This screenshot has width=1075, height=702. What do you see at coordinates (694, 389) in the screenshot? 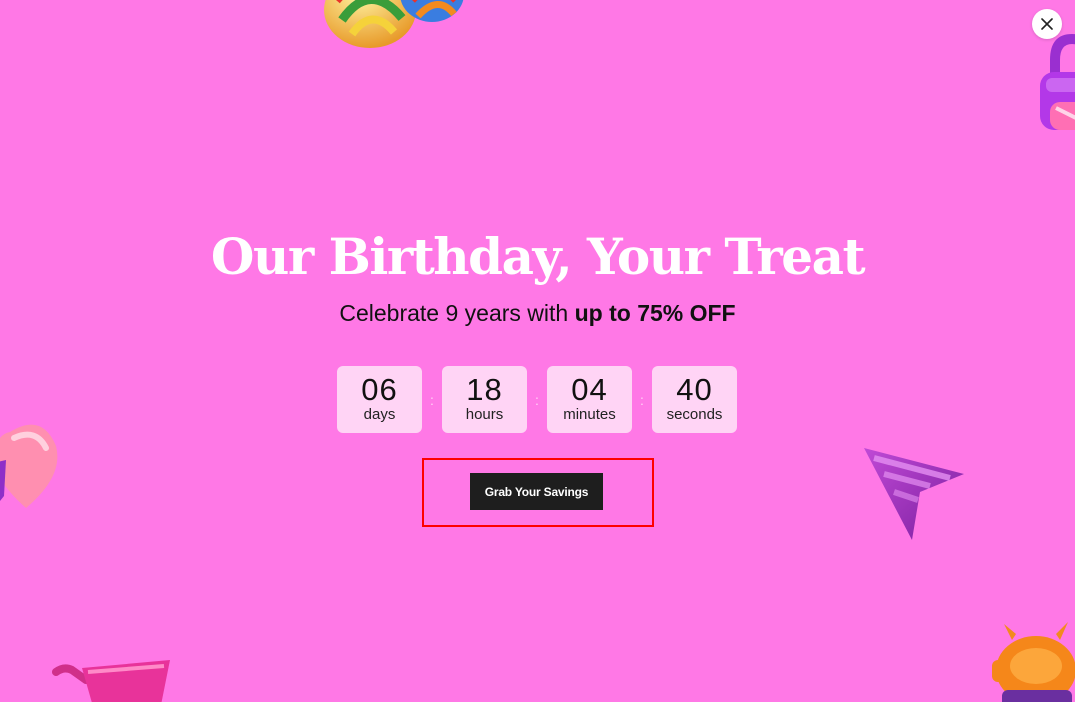
I see `countdown-value: 40` at bounding box center [694, 389].